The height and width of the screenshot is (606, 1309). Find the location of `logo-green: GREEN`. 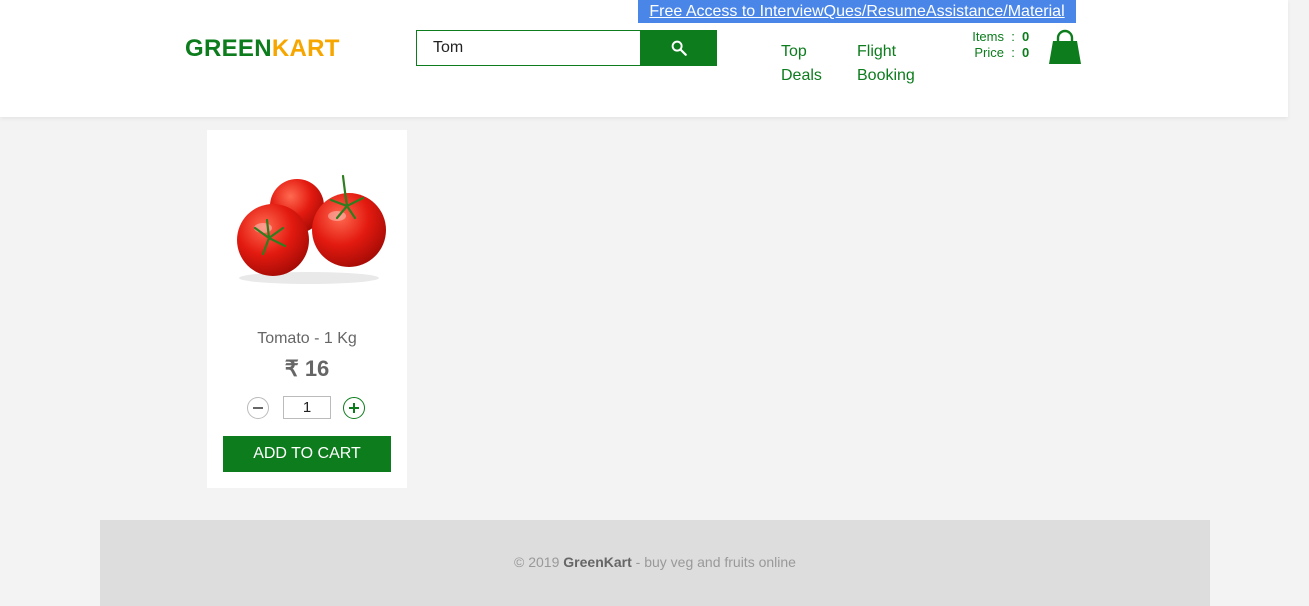

logo-green: GREEN is located at coordinates (228, 48).